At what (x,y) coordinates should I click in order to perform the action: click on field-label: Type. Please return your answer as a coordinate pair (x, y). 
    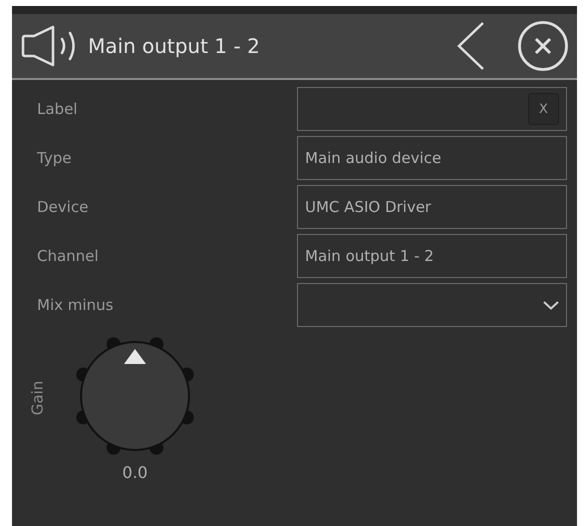
    Looking at the image, I should click on (54, 158).